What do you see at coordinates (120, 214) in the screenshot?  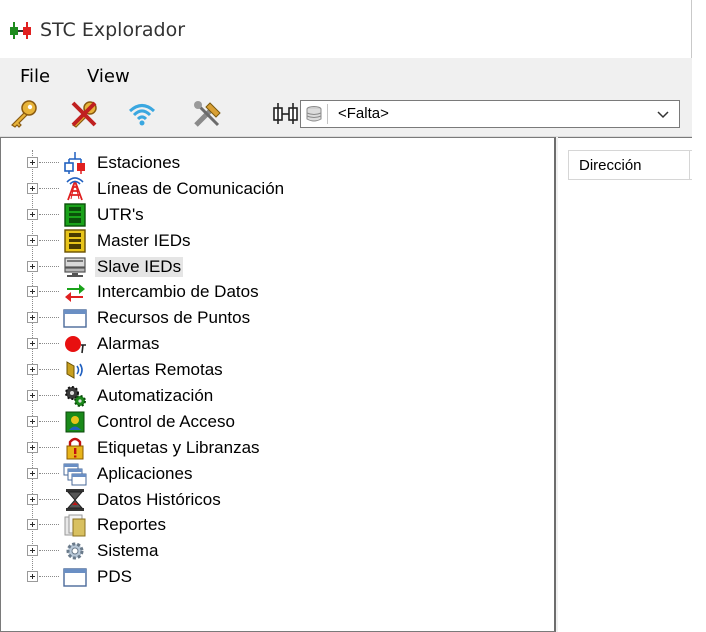 I see `tree-item-label: UTR's` at bounding box center [120, 214].